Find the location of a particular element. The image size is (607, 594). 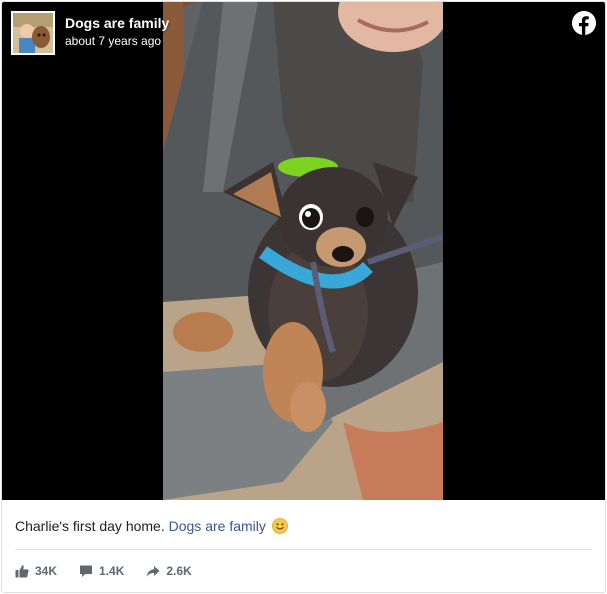

likes-count: 34K is located at coordinates (46, 571).